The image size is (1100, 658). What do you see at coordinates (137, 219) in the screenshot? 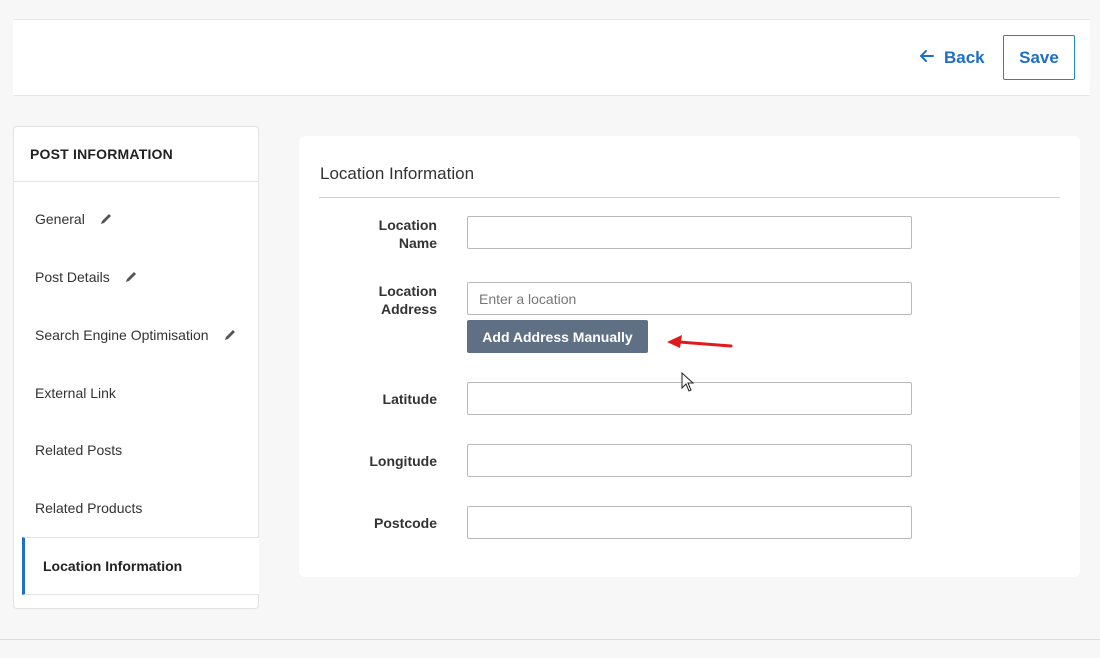
I see `sidebar-item-general: General` at bounding box center [137, 219].